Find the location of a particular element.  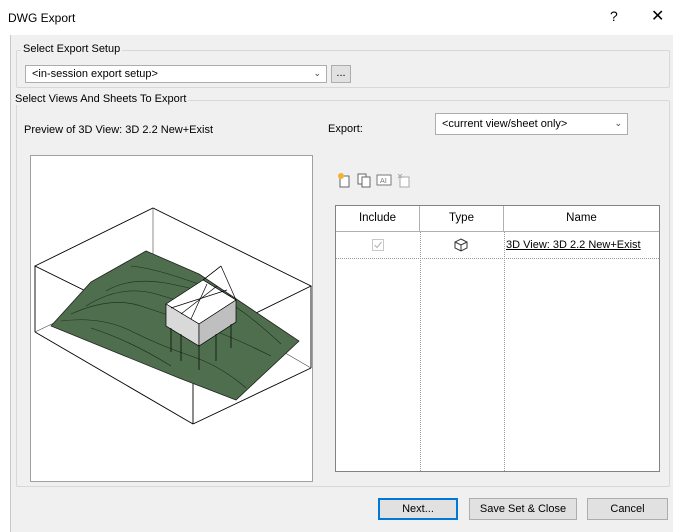

close-button: ✕ is located at coordinates (657, 16).